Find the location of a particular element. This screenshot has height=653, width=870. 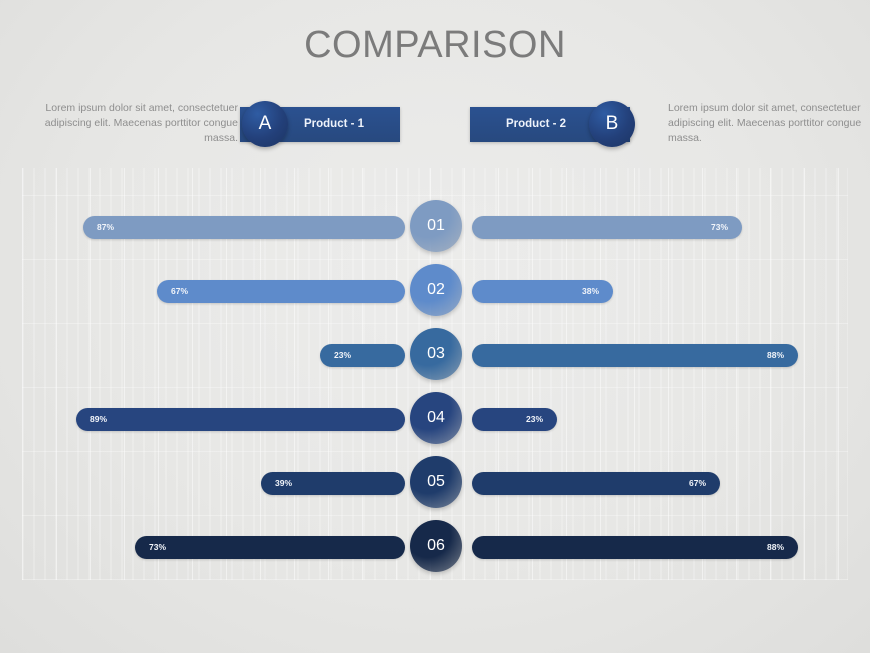

bar-left: 23% is located at coordinates (362, 355).